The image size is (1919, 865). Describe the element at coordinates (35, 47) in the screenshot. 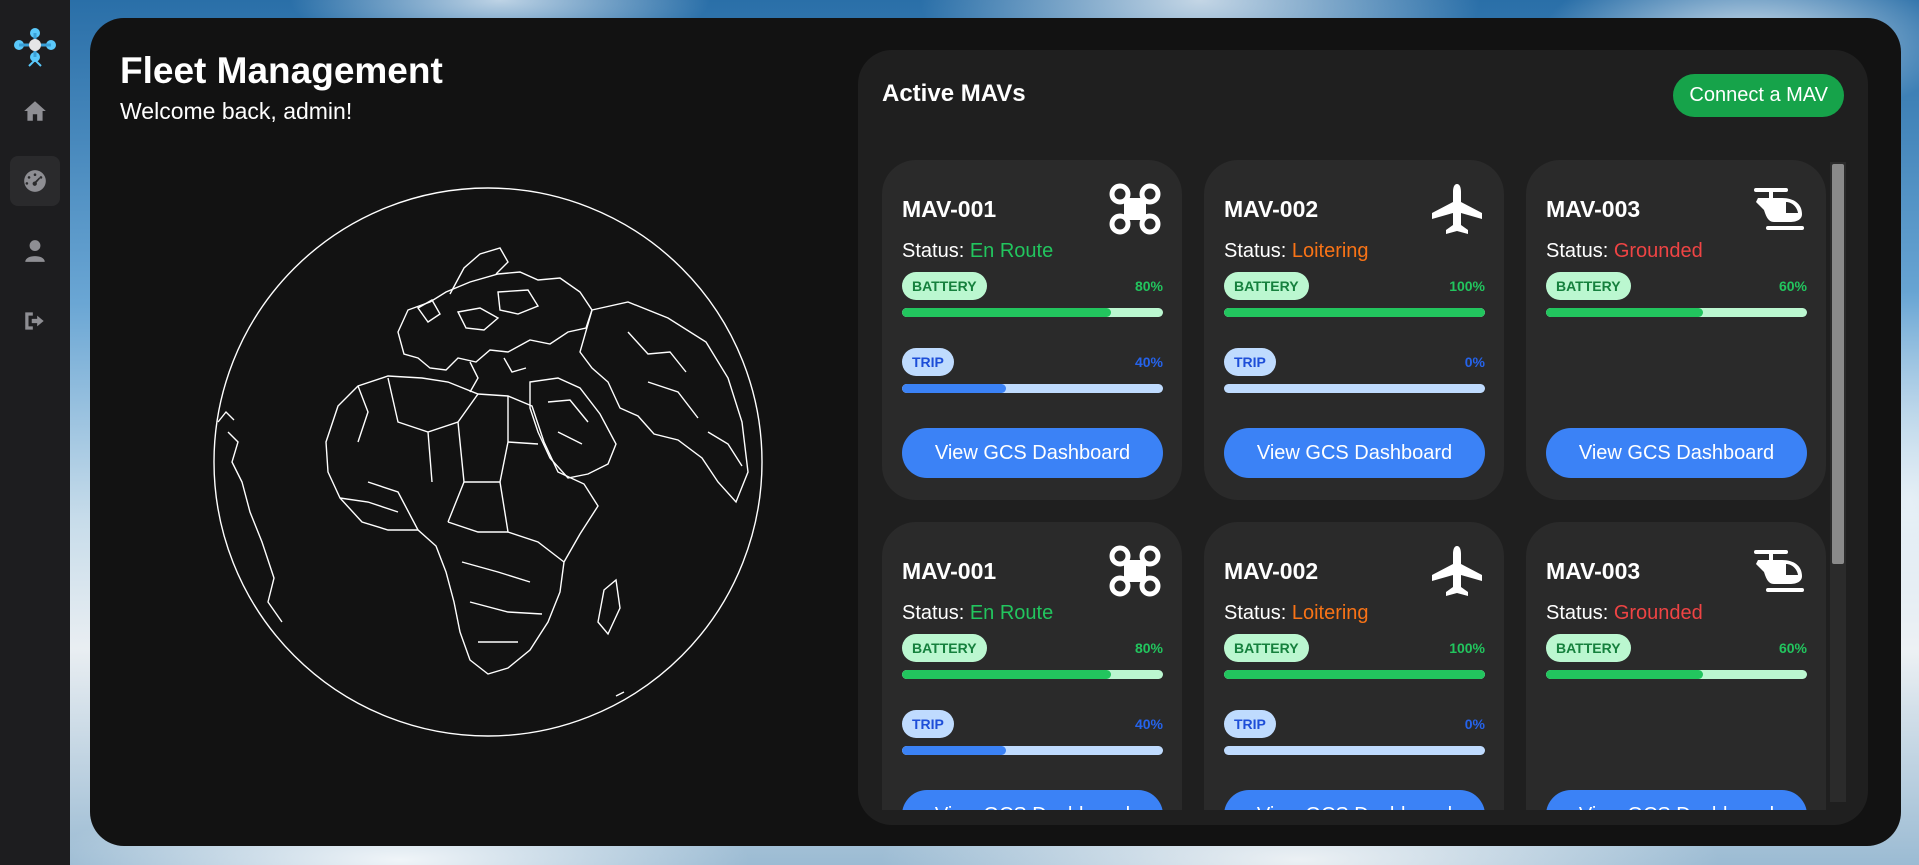

I see `drone-logo-icon` at that location.